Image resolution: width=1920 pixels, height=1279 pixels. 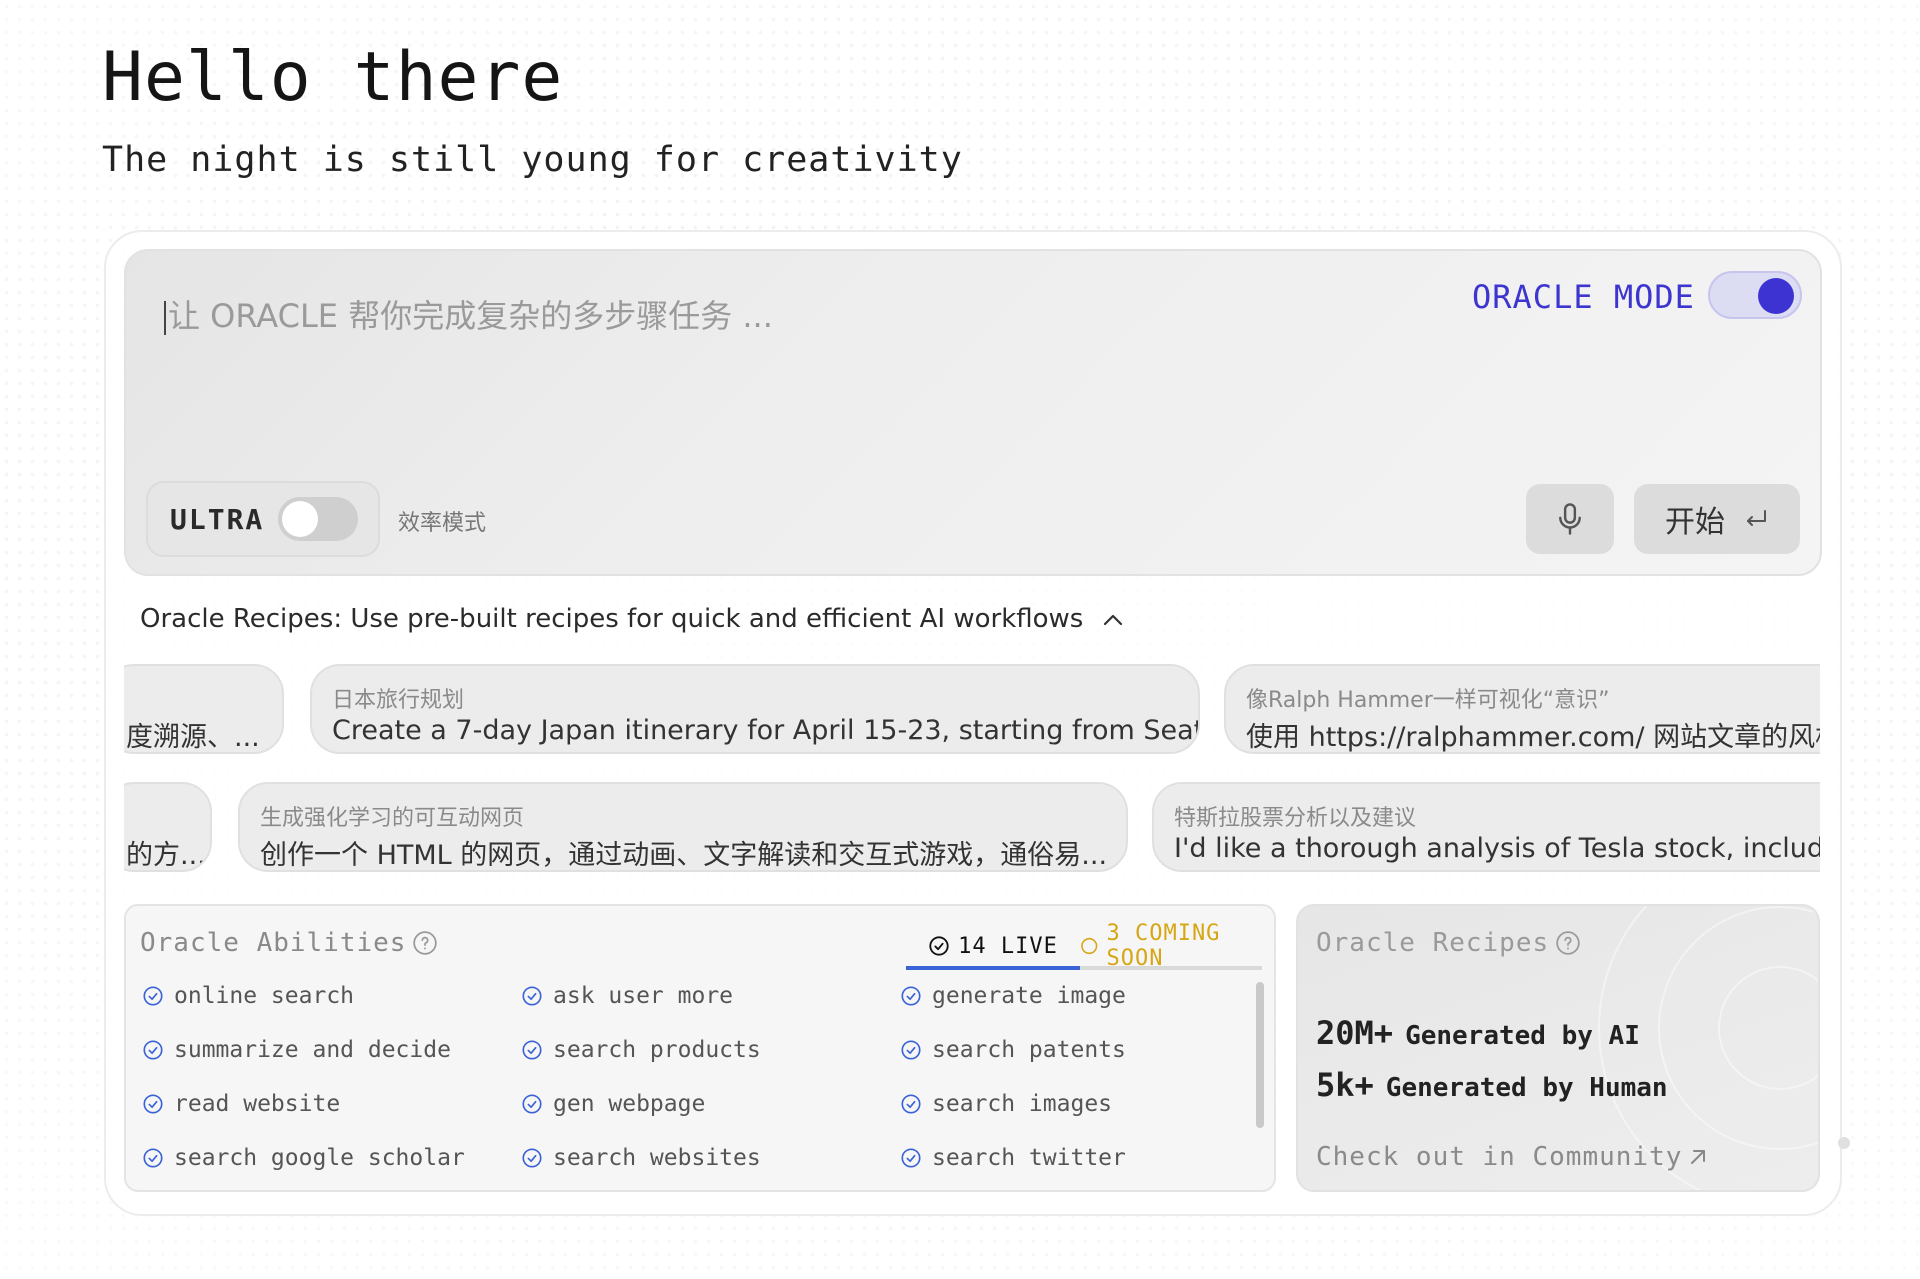 I want to click on recipe-title: 特斯拉股票分析以及建议, so click(x=1295, y=818).